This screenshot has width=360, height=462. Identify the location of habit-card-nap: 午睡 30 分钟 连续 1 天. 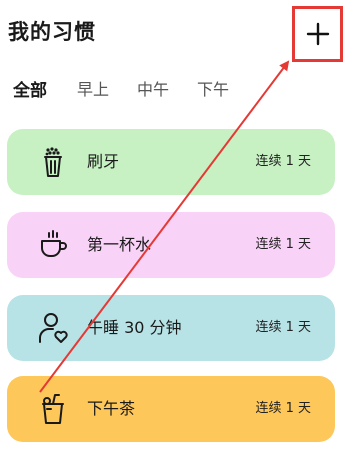
(171, 328).